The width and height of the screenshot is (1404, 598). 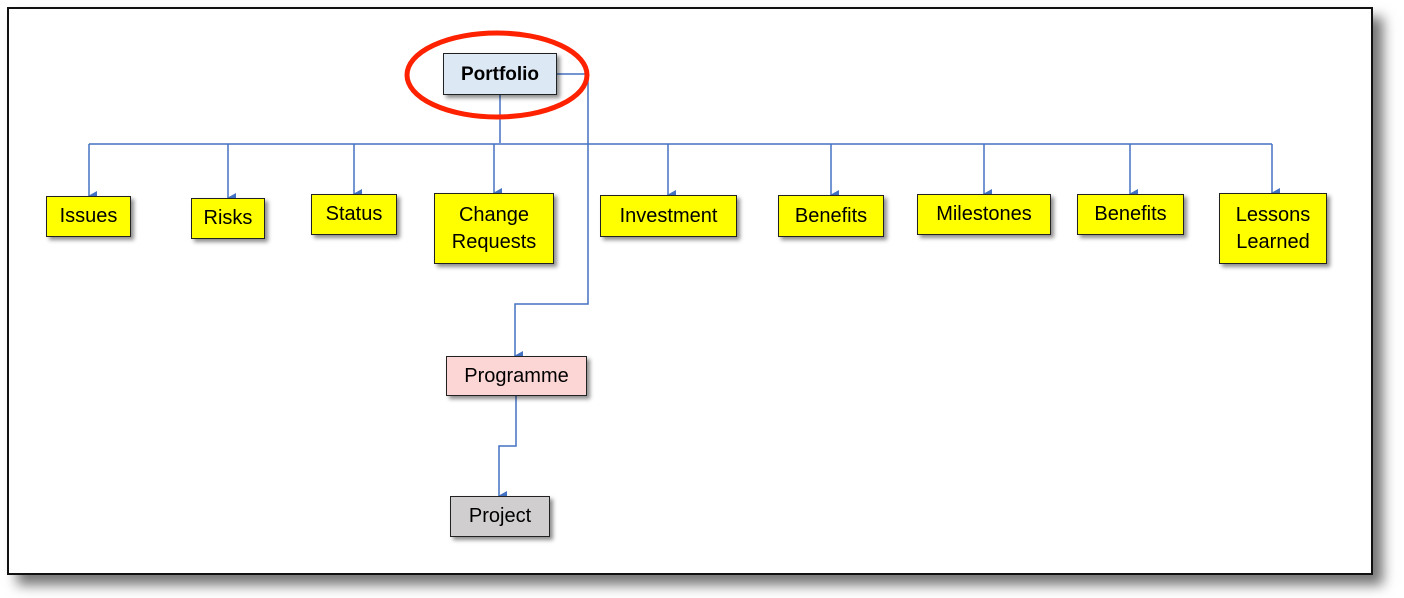 I want to click on node-label: Investment, so click(x=668, y=215).